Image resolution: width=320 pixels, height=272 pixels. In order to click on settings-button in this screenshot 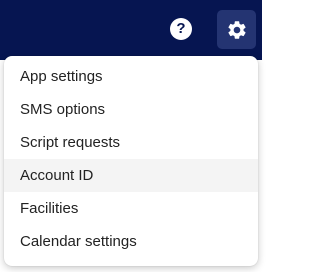, I will do `click(236, 29)`.